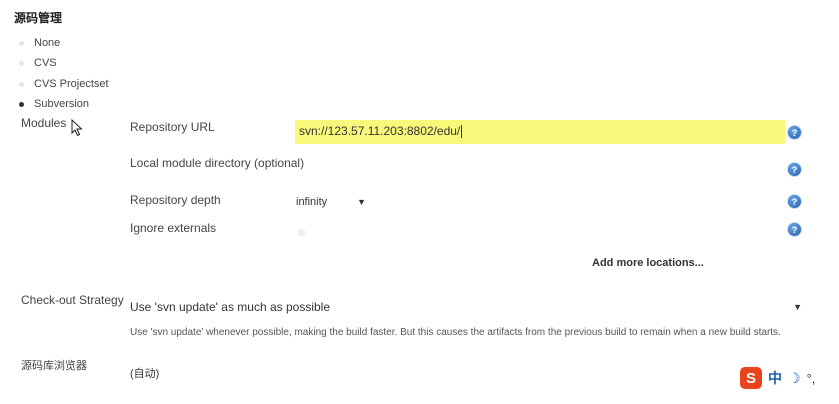 The width and height of the screenshot is (839, 404). What do you see at coordinates (38, 18) in the screenshot?
I see `section-title: 源码管理` at bounding box center [38, 18].